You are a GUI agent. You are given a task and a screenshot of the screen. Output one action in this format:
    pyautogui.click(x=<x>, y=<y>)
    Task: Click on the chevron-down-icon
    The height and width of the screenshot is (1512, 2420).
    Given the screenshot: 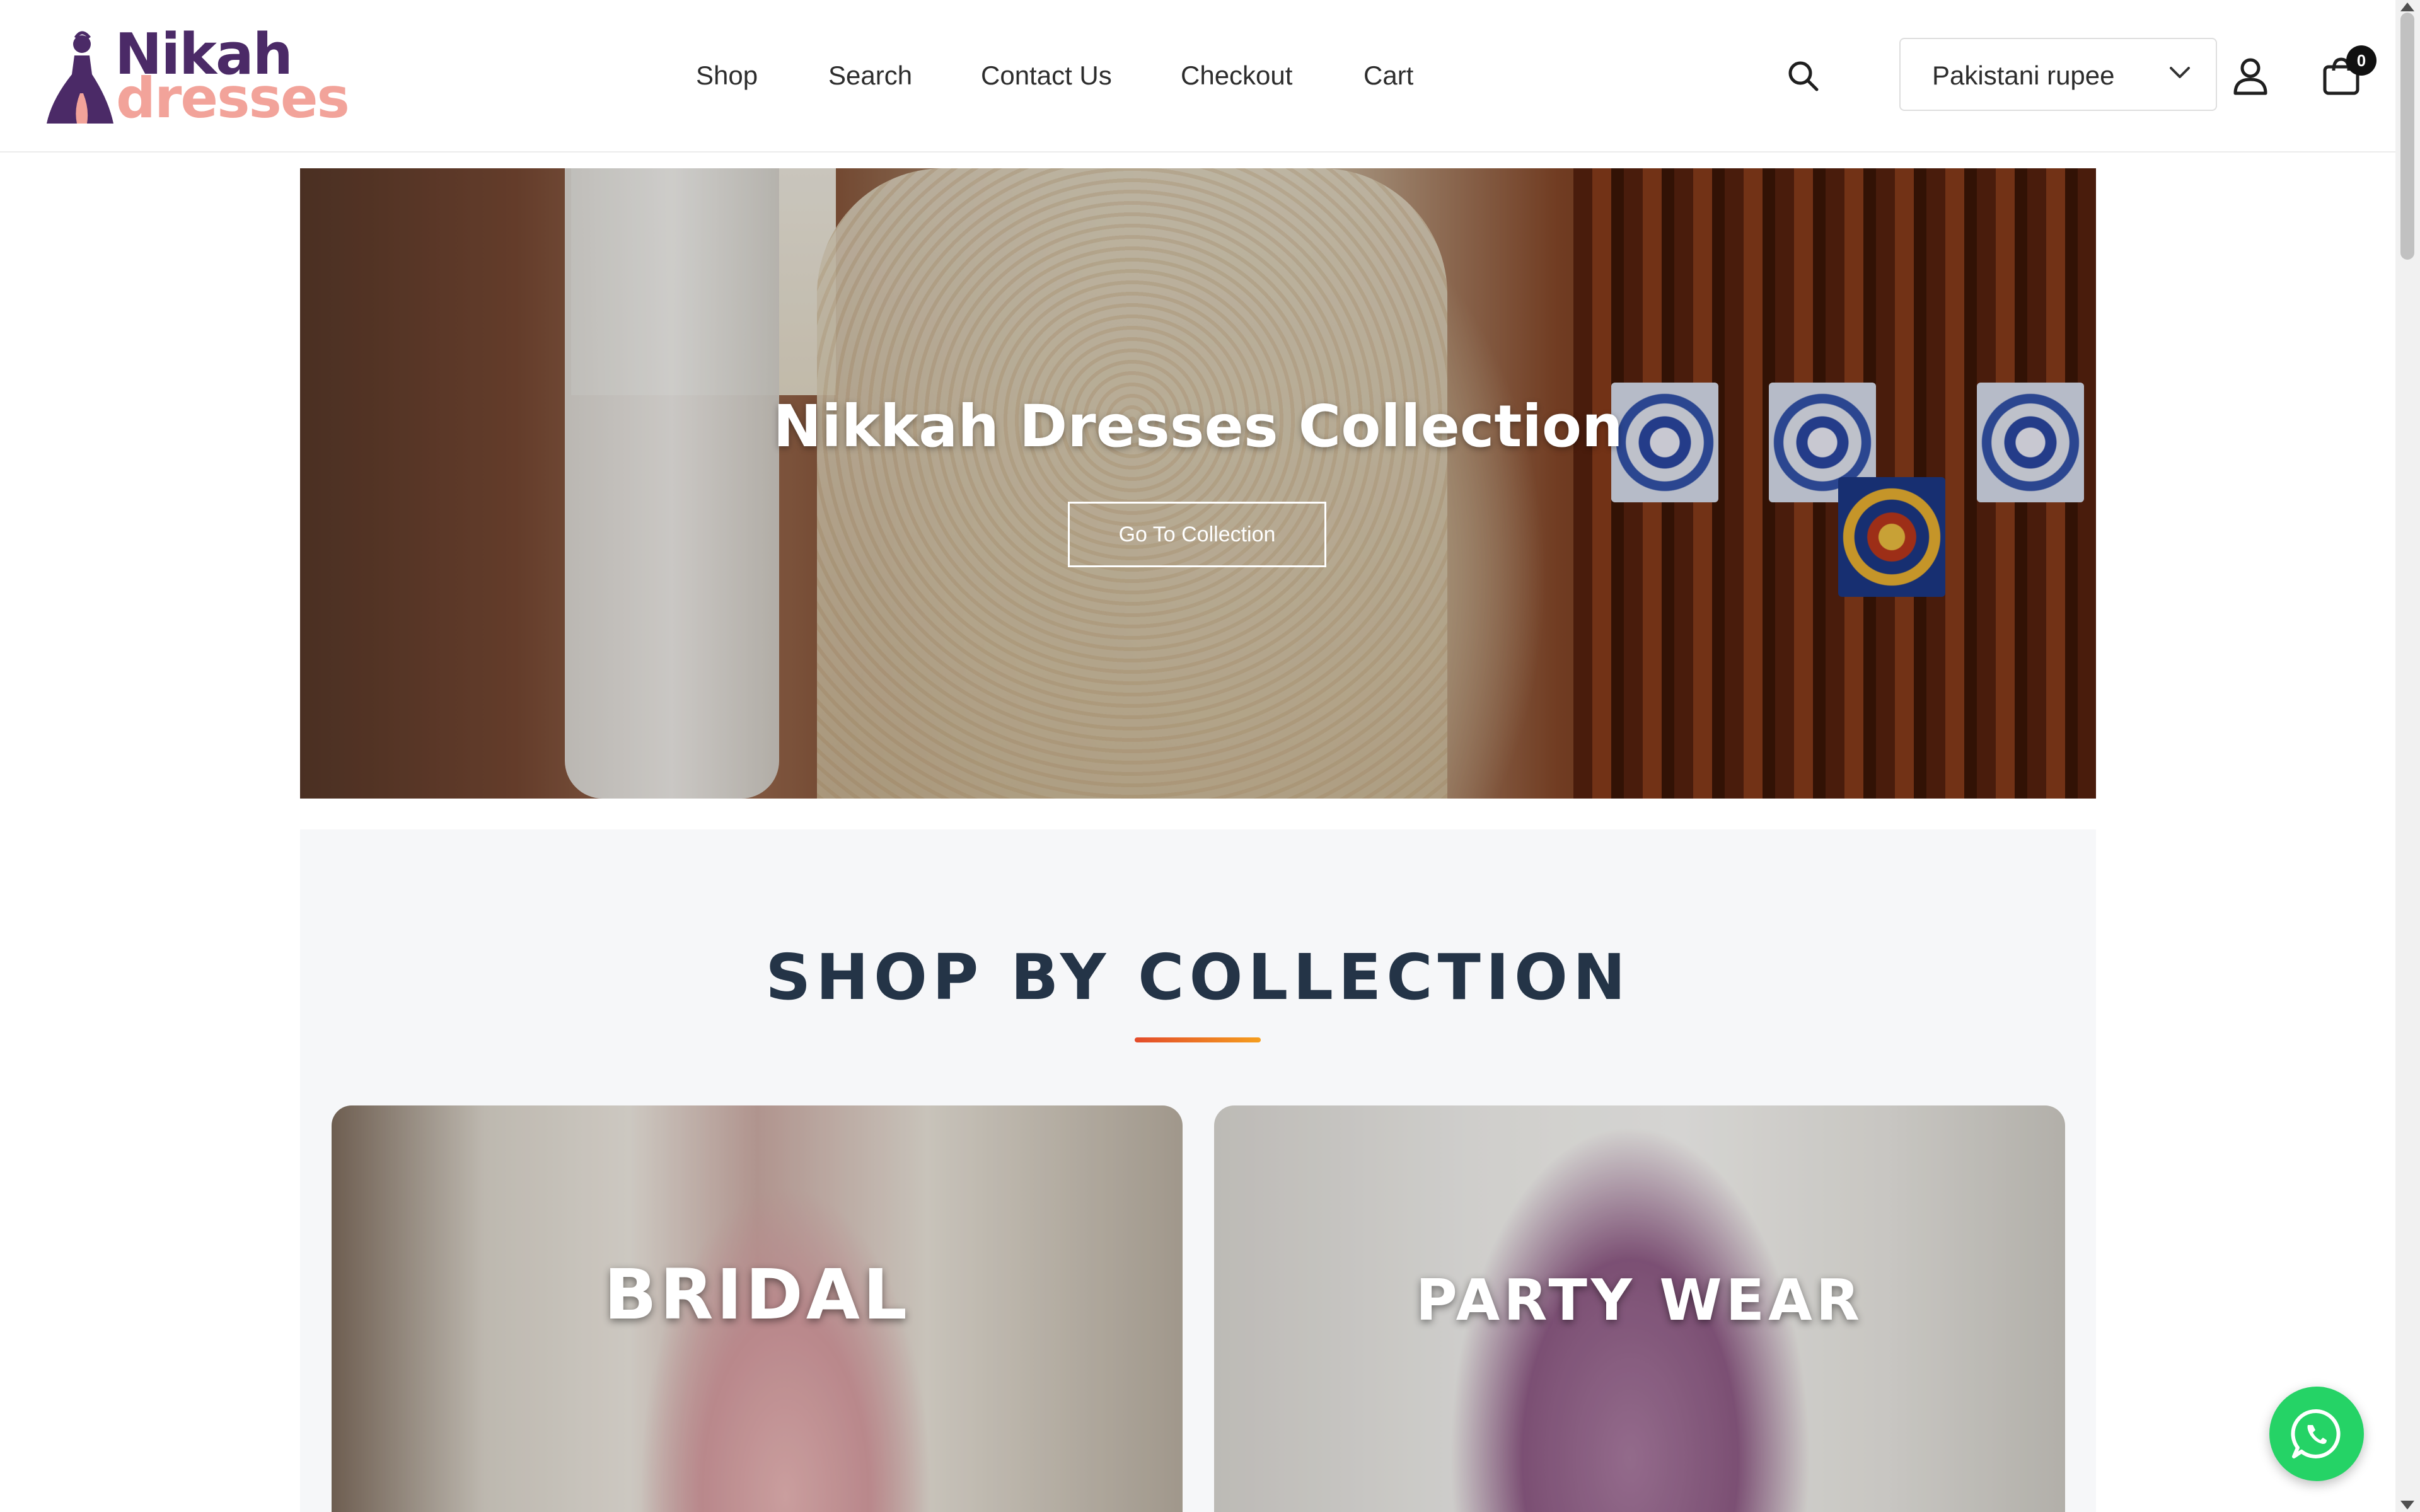 What is the action you would take?
    pyautogui.click(x=2180, y=72)
    